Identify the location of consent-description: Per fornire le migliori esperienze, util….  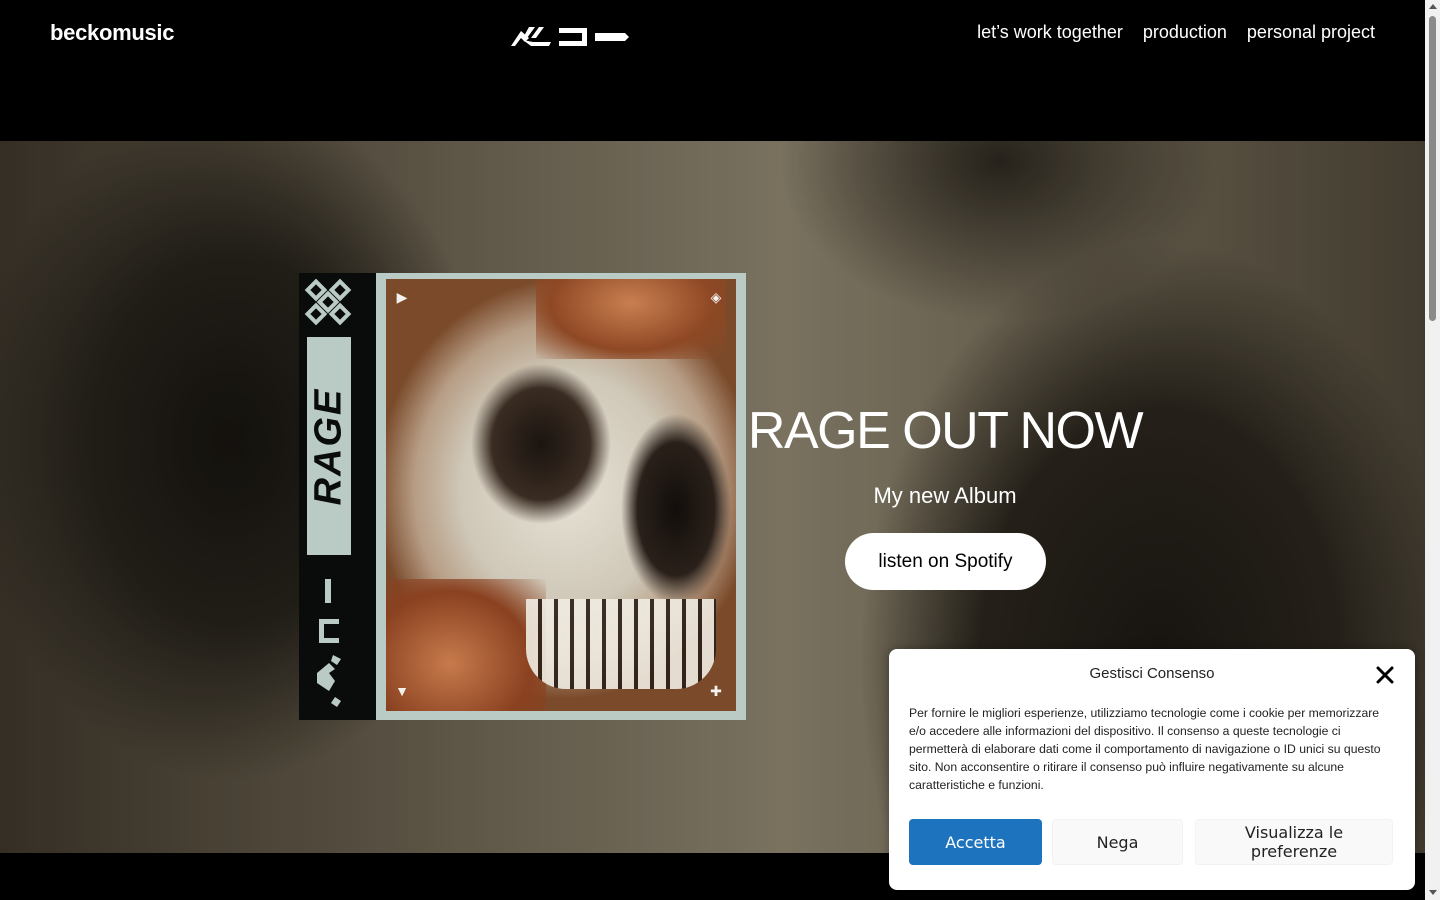
(1145, 749).